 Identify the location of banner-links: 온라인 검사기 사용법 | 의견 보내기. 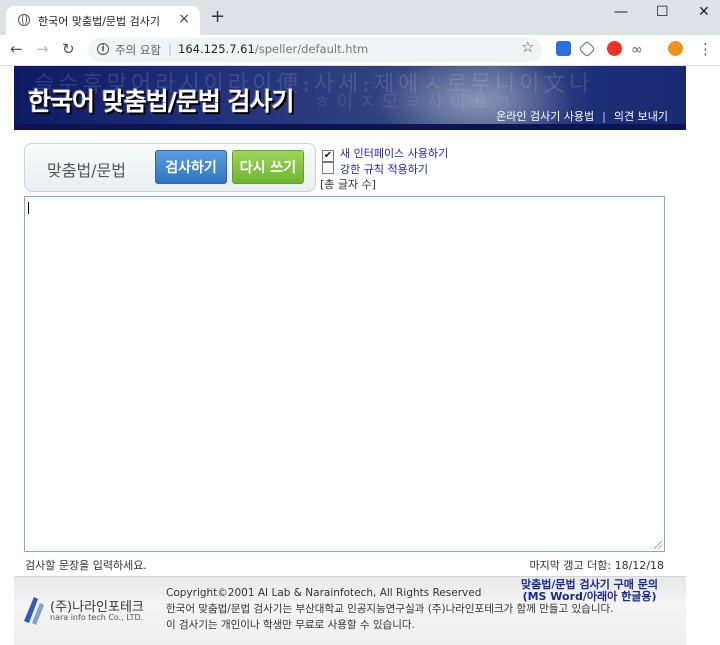
(582, 116).